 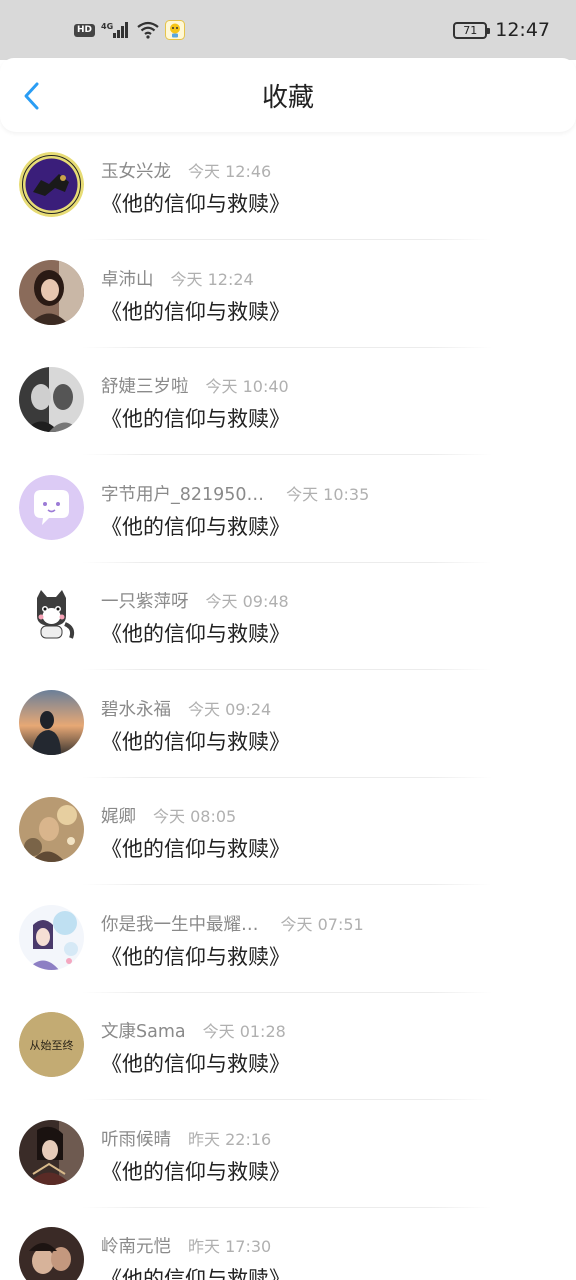 I want to click on name-line: 玉女兴龙 今天 12:46, so click(x=186, y=170).